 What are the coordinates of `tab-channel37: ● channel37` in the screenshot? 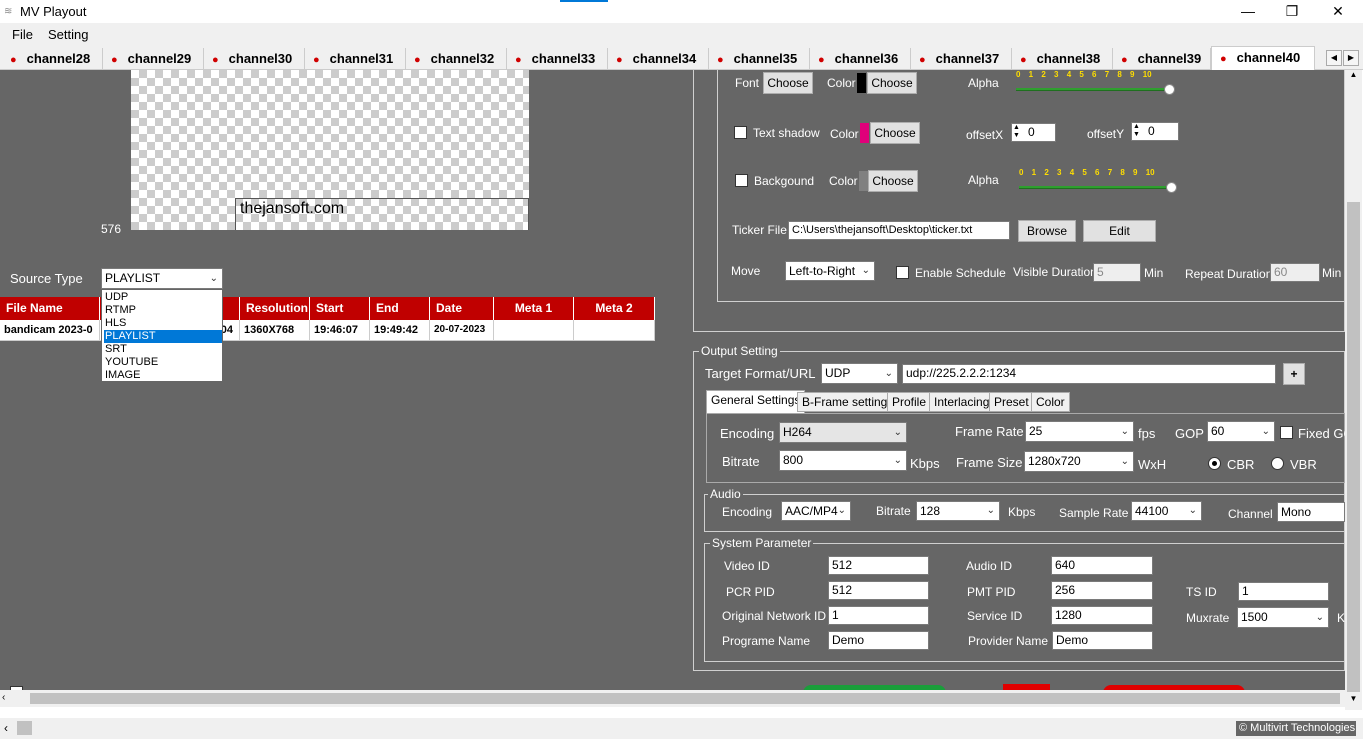 It's located at (961, 59).